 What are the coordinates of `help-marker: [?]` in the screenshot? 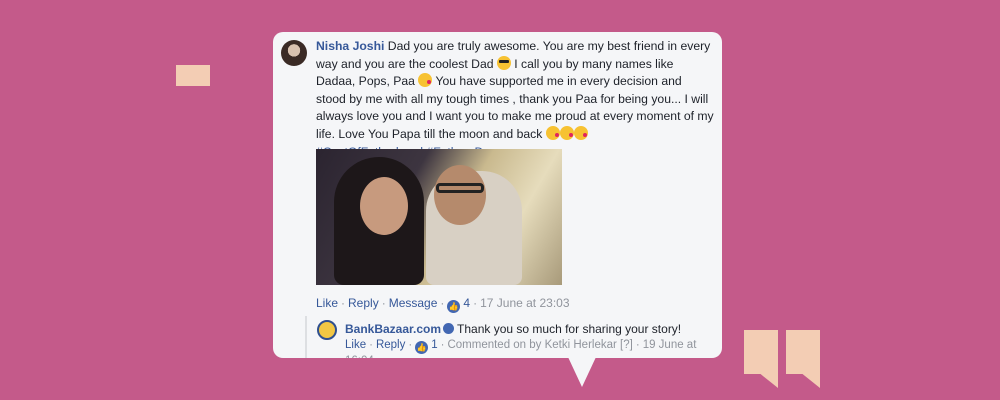 It's located at (626, 345).